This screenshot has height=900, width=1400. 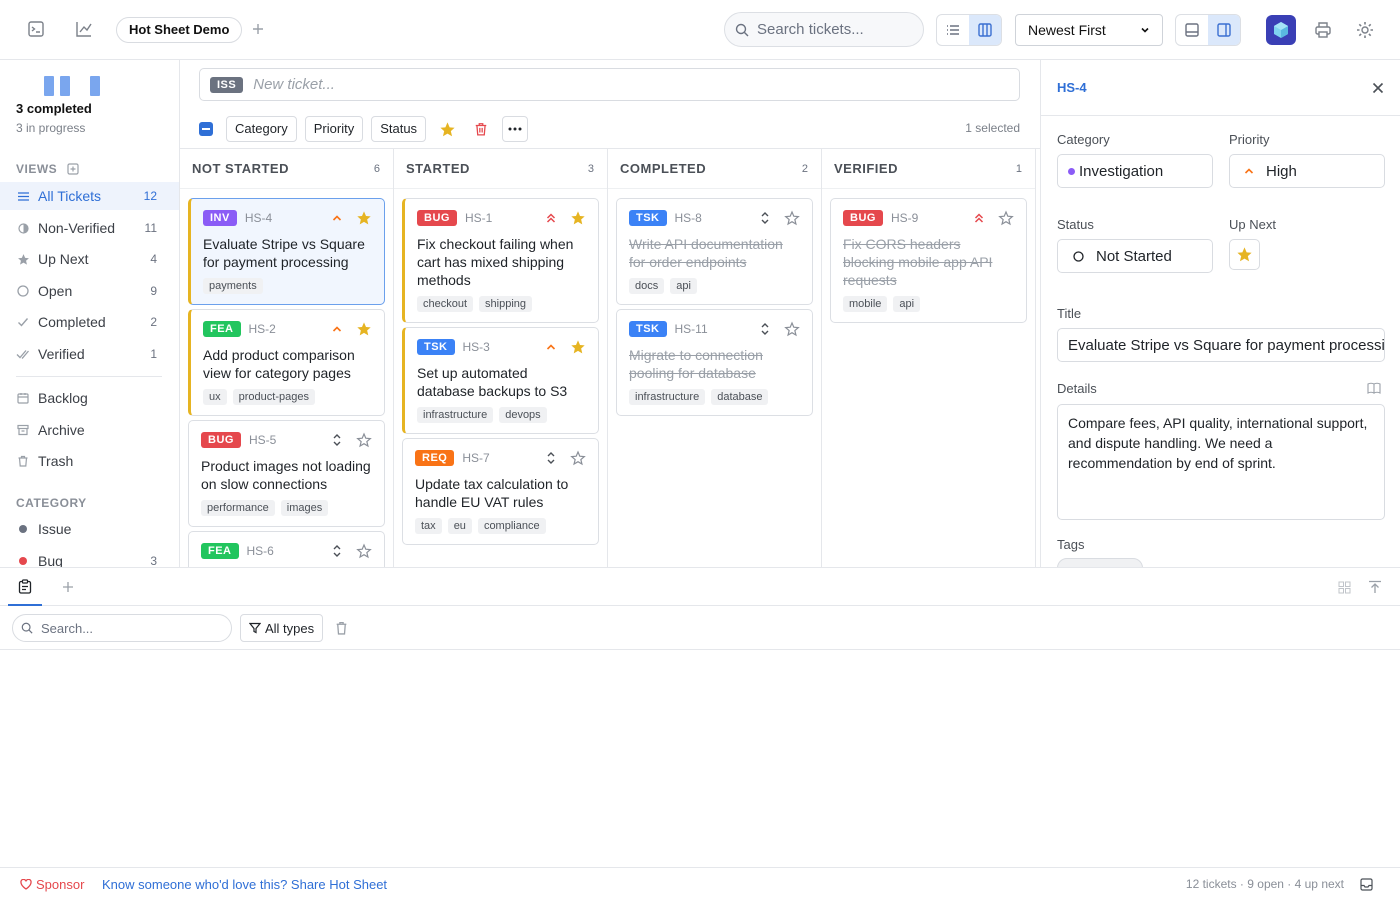 What do you see at coordinates (238, 508) in the screenshot?
I see `tag: performance` at bounding box center [238, 508].